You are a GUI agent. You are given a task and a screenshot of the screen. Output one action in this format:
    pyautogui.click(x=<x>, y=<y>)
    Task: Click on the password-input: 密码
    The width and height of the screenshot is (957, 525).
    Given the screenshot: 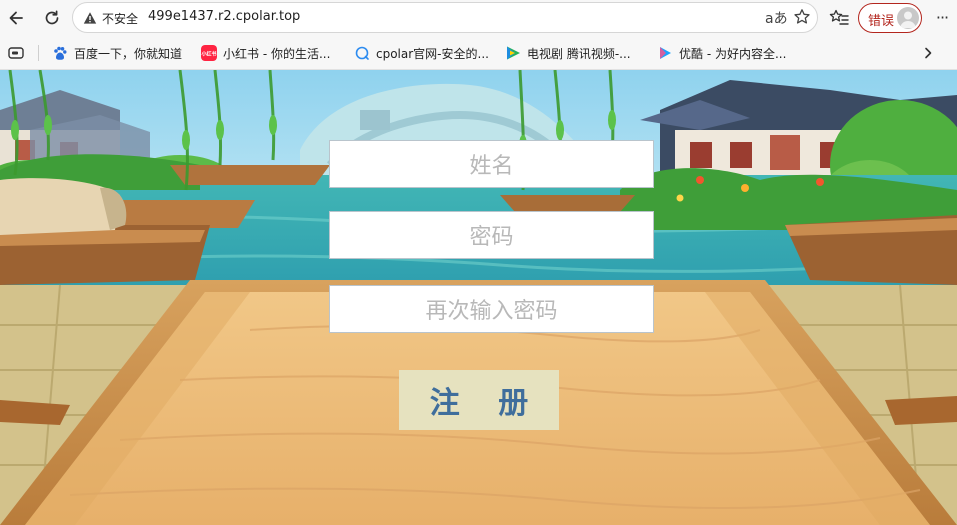 What is the action you would take?
    pyautogui.click(x=491, y=235)
    